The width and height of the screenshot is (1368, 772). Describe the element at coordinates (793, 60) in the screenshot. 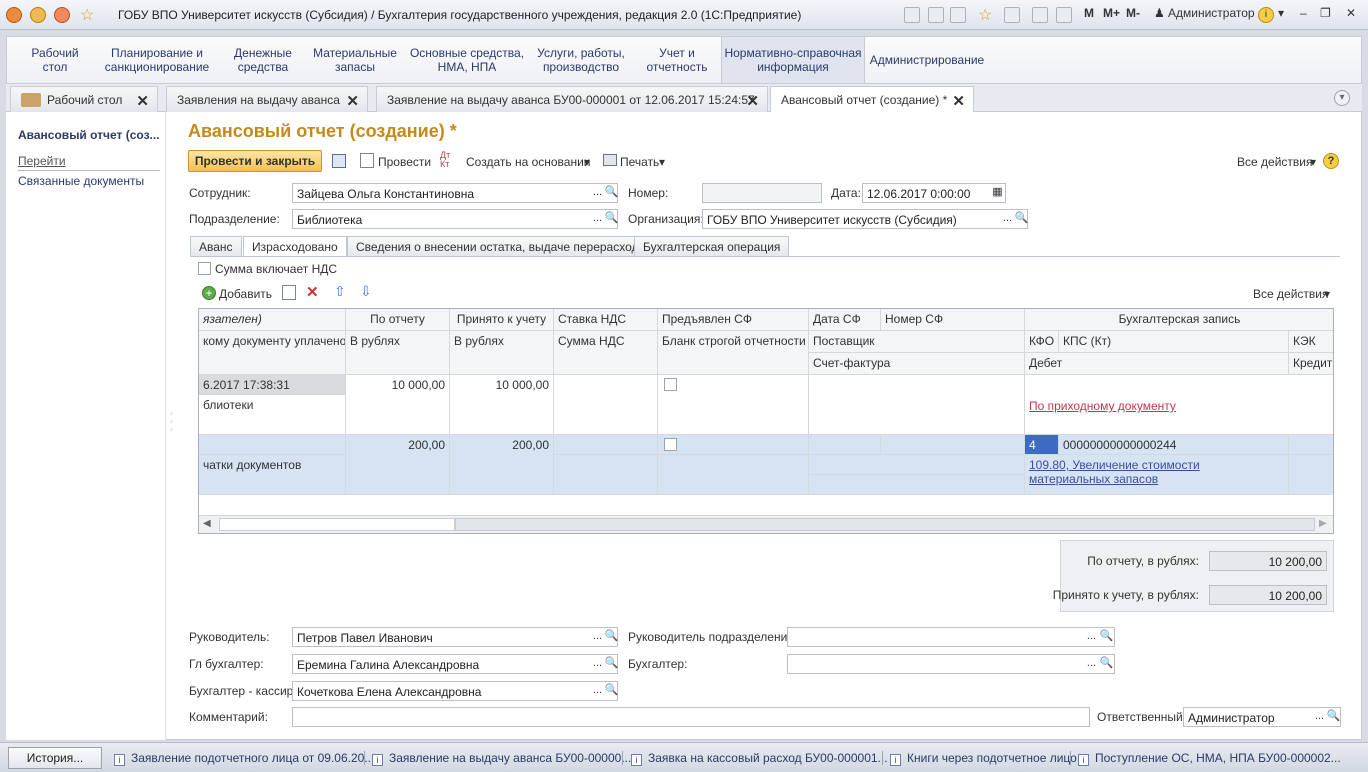

I see `section-reference: Нормативно-справочная информация` at that location.